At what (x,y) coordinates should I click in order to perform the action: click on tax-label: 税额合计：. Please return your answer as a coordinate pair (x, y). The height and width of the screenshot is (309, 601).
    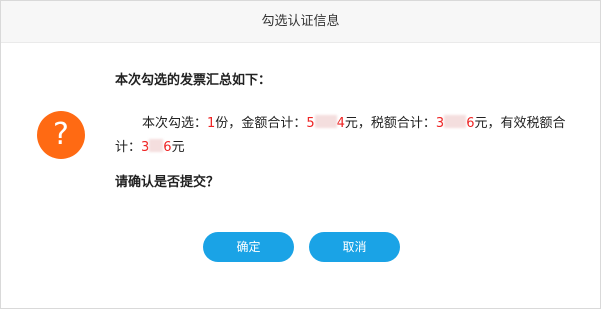
    Looking at the image, I should click on (403, 123).